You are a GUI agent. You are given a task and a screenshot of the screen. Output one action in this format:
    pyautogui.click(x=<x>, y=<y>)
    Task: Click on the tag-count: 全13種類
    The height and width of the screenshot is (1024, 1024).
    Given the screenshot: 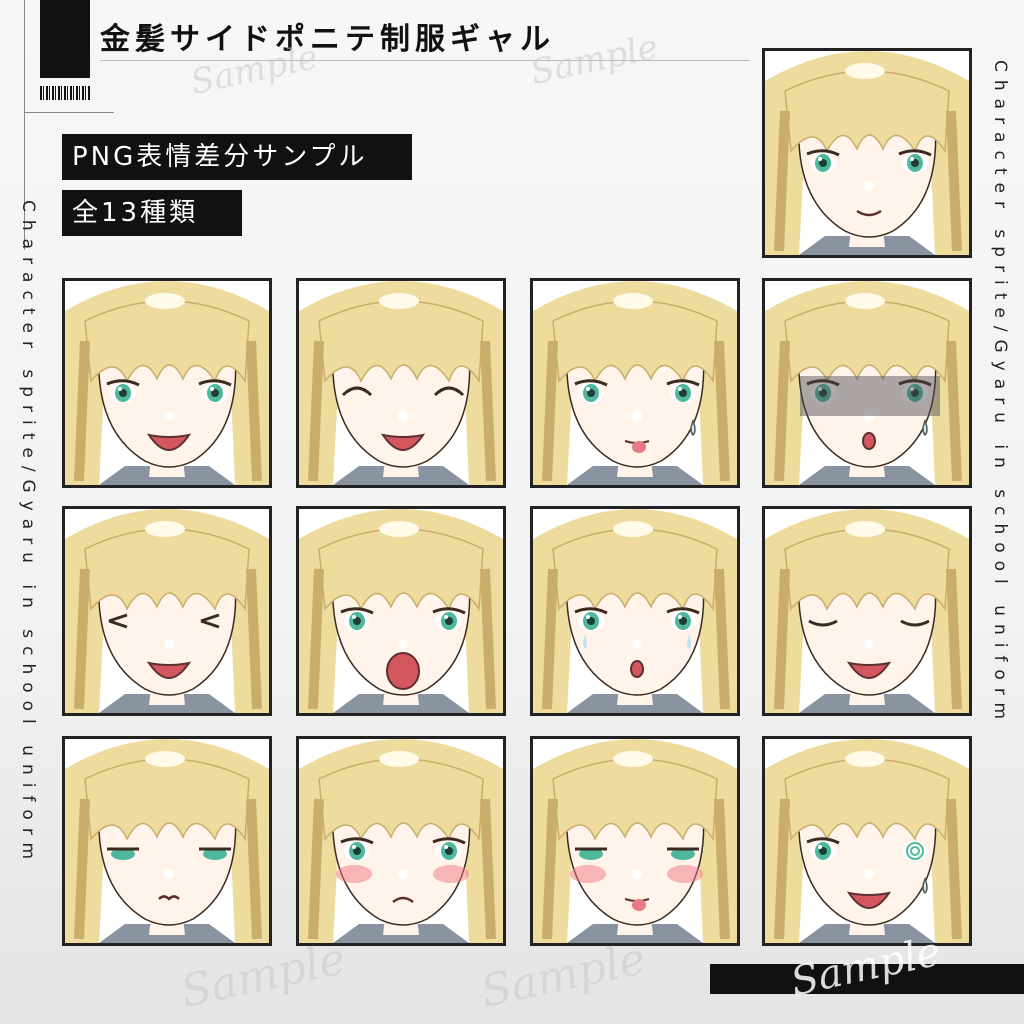 What is the action you would take?
    pyautogui.click(x=152, y=213)
    